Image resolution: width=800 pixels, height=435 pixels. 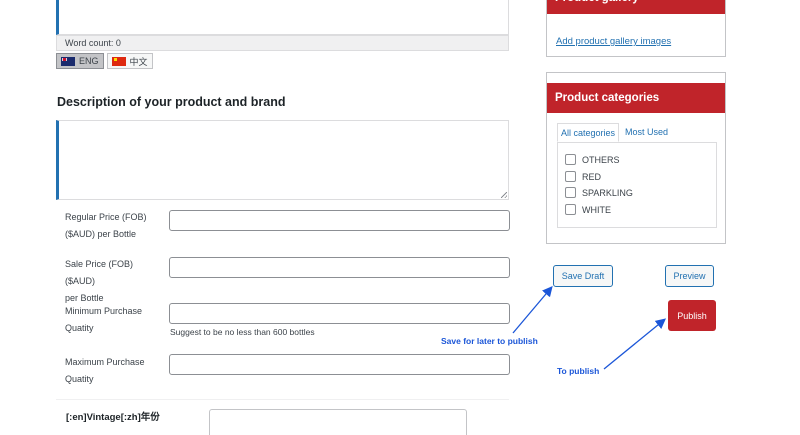 What do you see at coordinates (339, 220) in the screenshot?
I see `regular-price-input` at bounding box center [339, 220].